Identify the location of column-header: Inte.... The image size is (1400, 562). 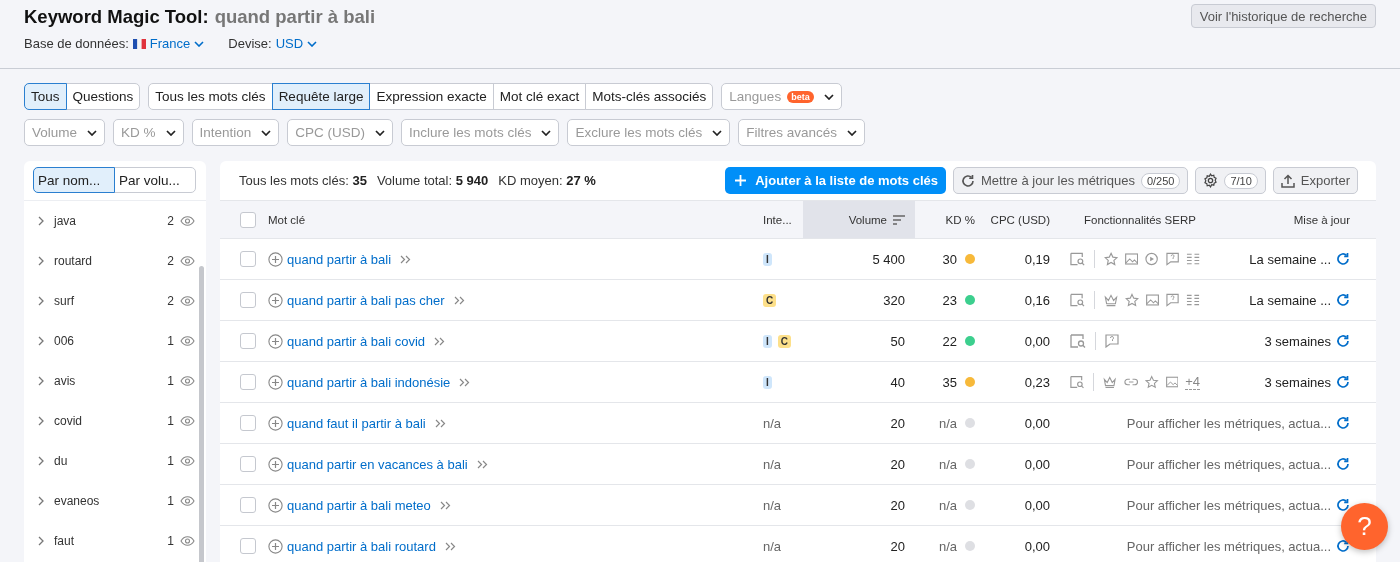
(777, 219).